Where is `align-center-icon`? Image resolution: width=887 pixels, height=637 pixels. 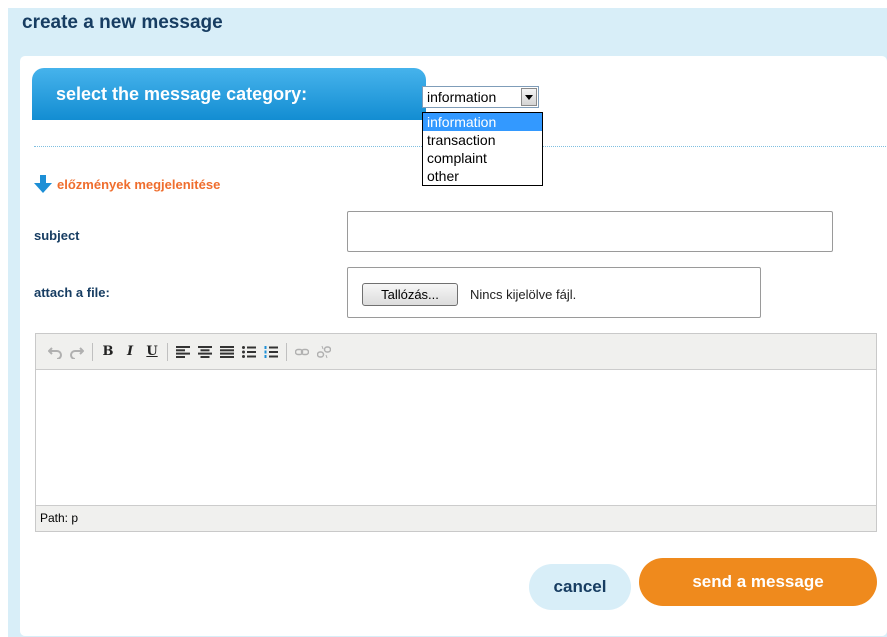
align-center-icon is located at coordinates (205, 352).